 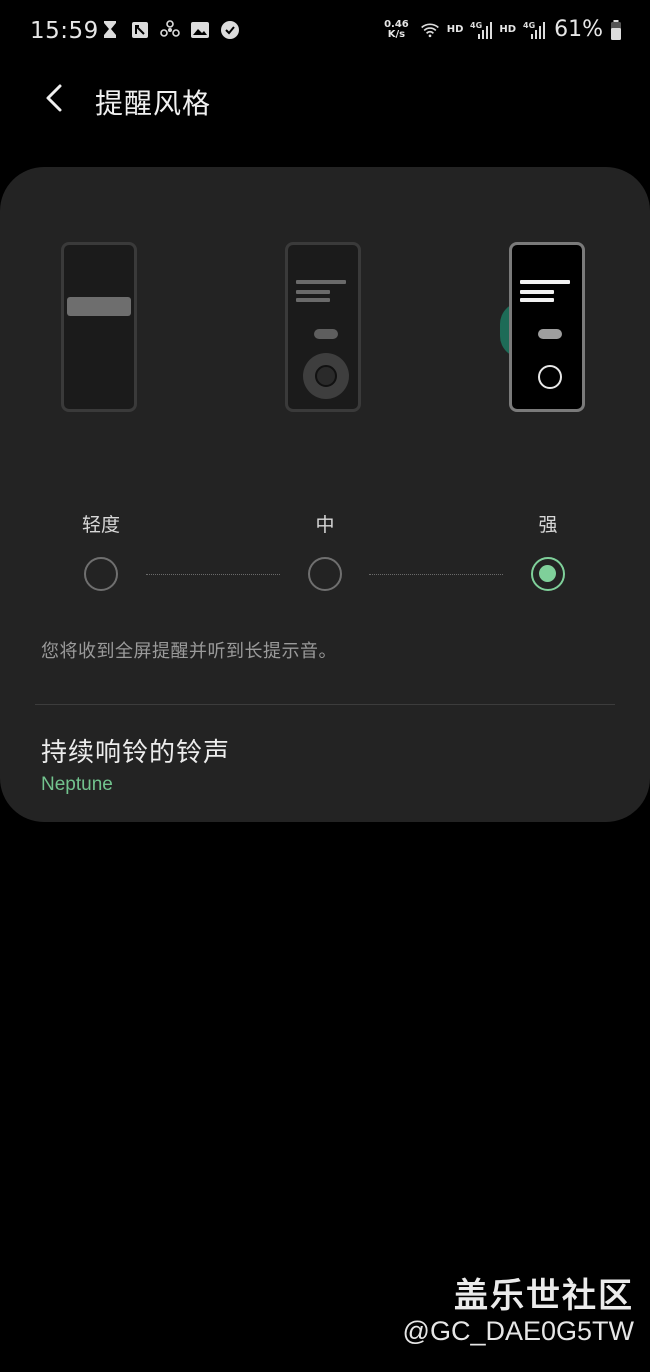 What do you see at coordinates (325, 100) in the screenshot?
I see `app-bar: 提醒风格` at bounding box center [325, 100].